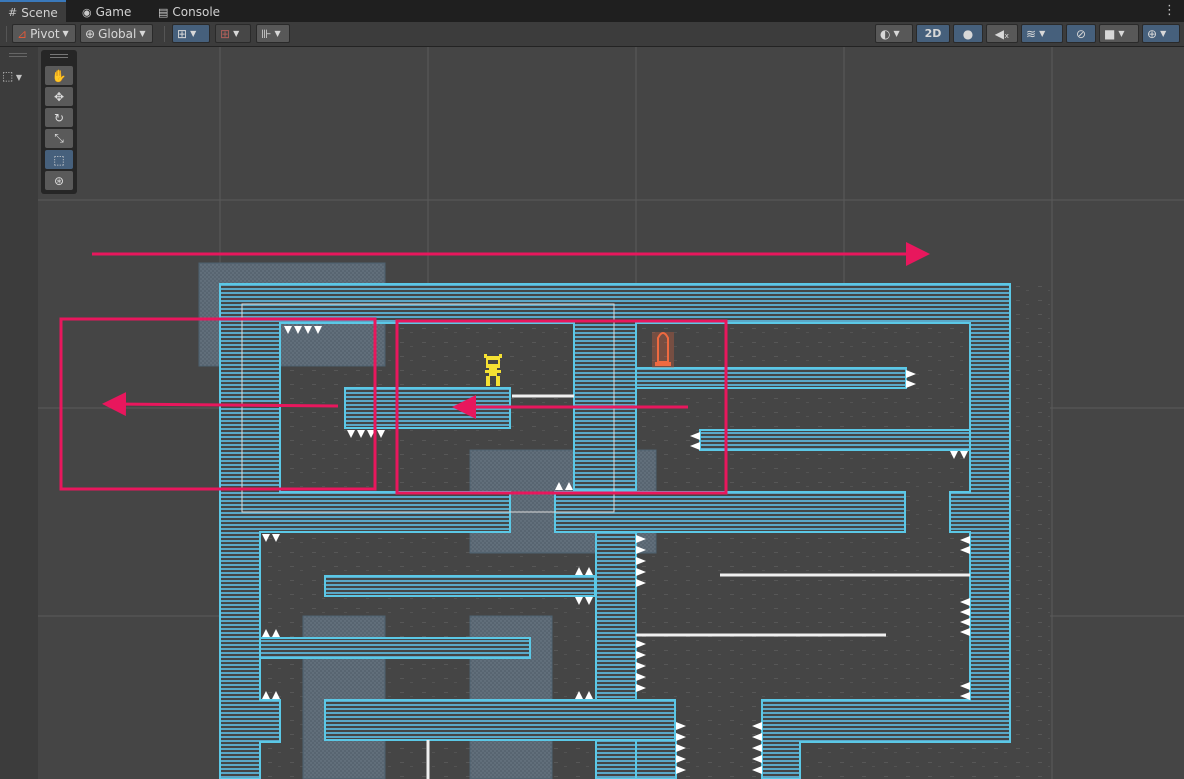  I want to click on audio-toggle: ◀ₓ, so click(1002, 33).